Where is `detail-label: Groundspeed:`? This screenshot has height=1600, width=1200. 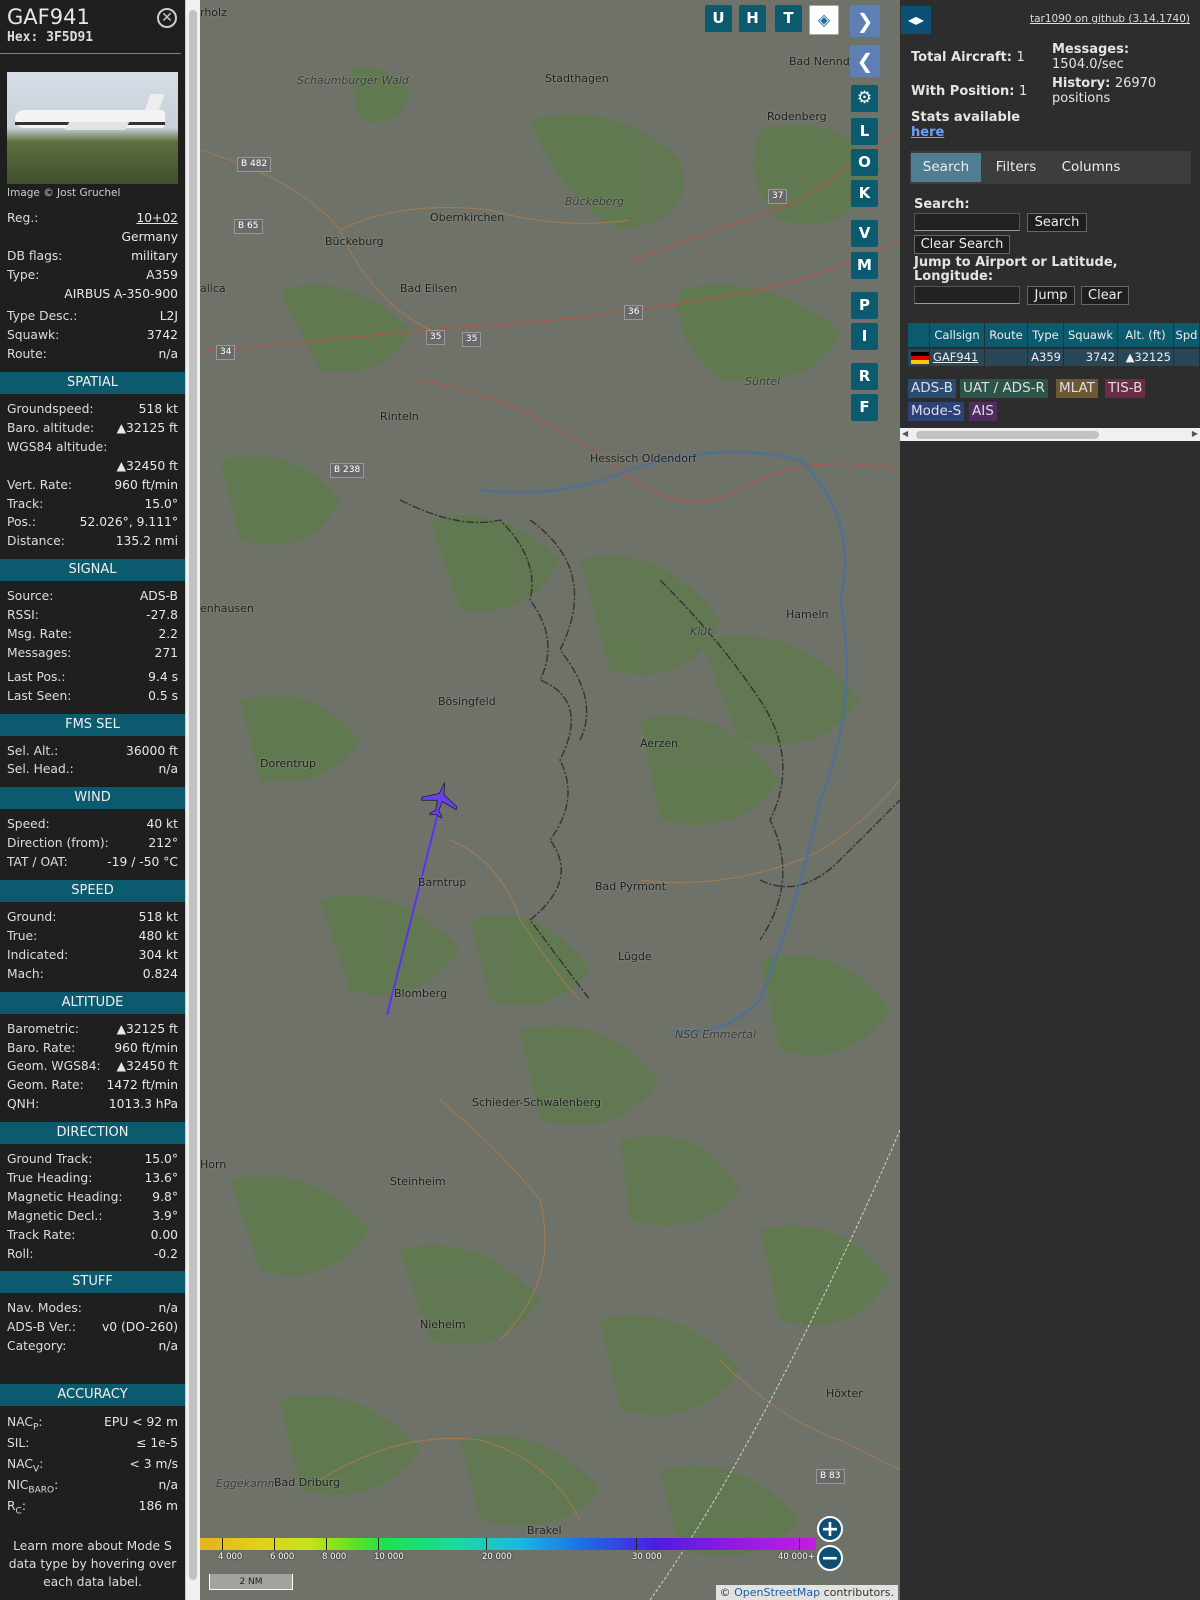 detail-label: Groundspeed: is located at coordinates (50, 409).